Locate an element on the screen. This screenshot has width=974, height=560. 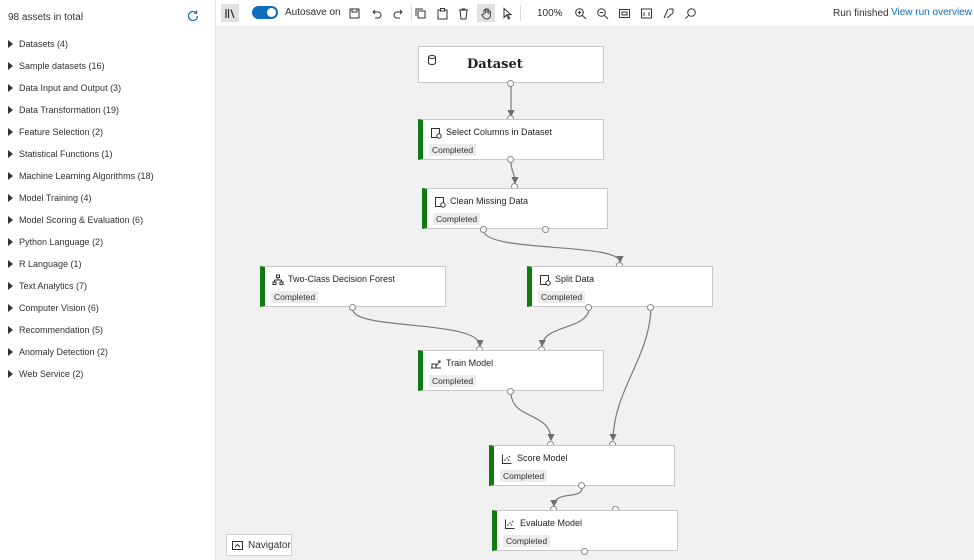
node-split-data: Split Data Completed is located at coordinates (620, 286).